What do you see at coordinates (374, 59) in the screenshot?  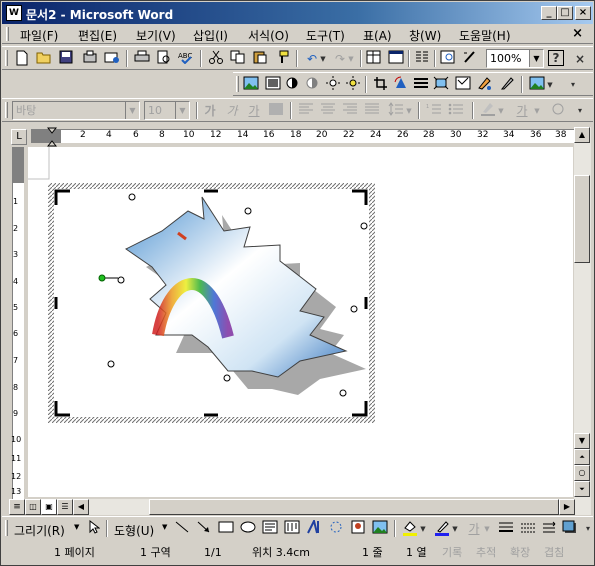 I see `tables-borders-icon` at bounding box center [374, 59].